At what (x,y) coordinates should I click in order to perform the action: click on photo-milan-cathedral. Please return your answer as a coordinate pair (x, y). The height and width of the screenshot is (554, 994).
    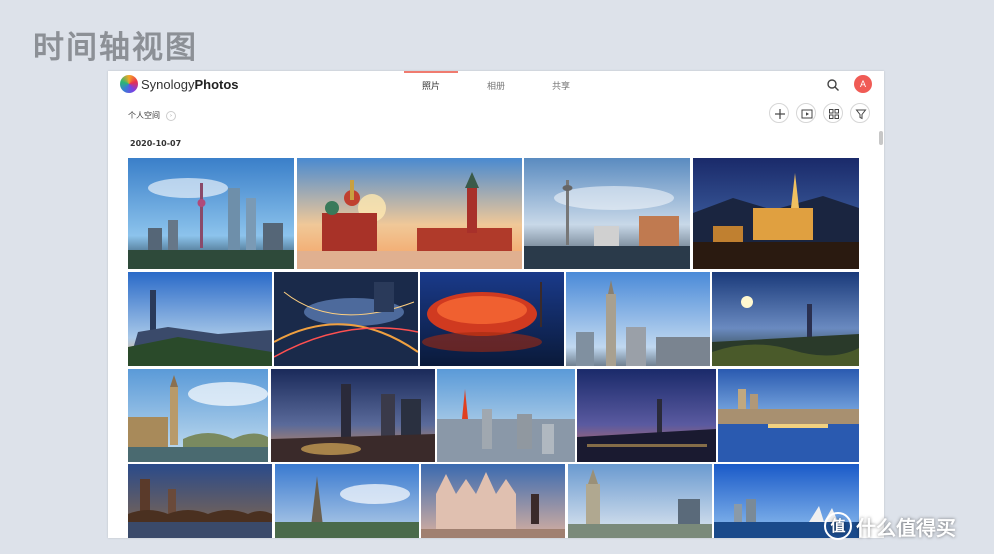
    Looking at the image, I should click on (493, 501).